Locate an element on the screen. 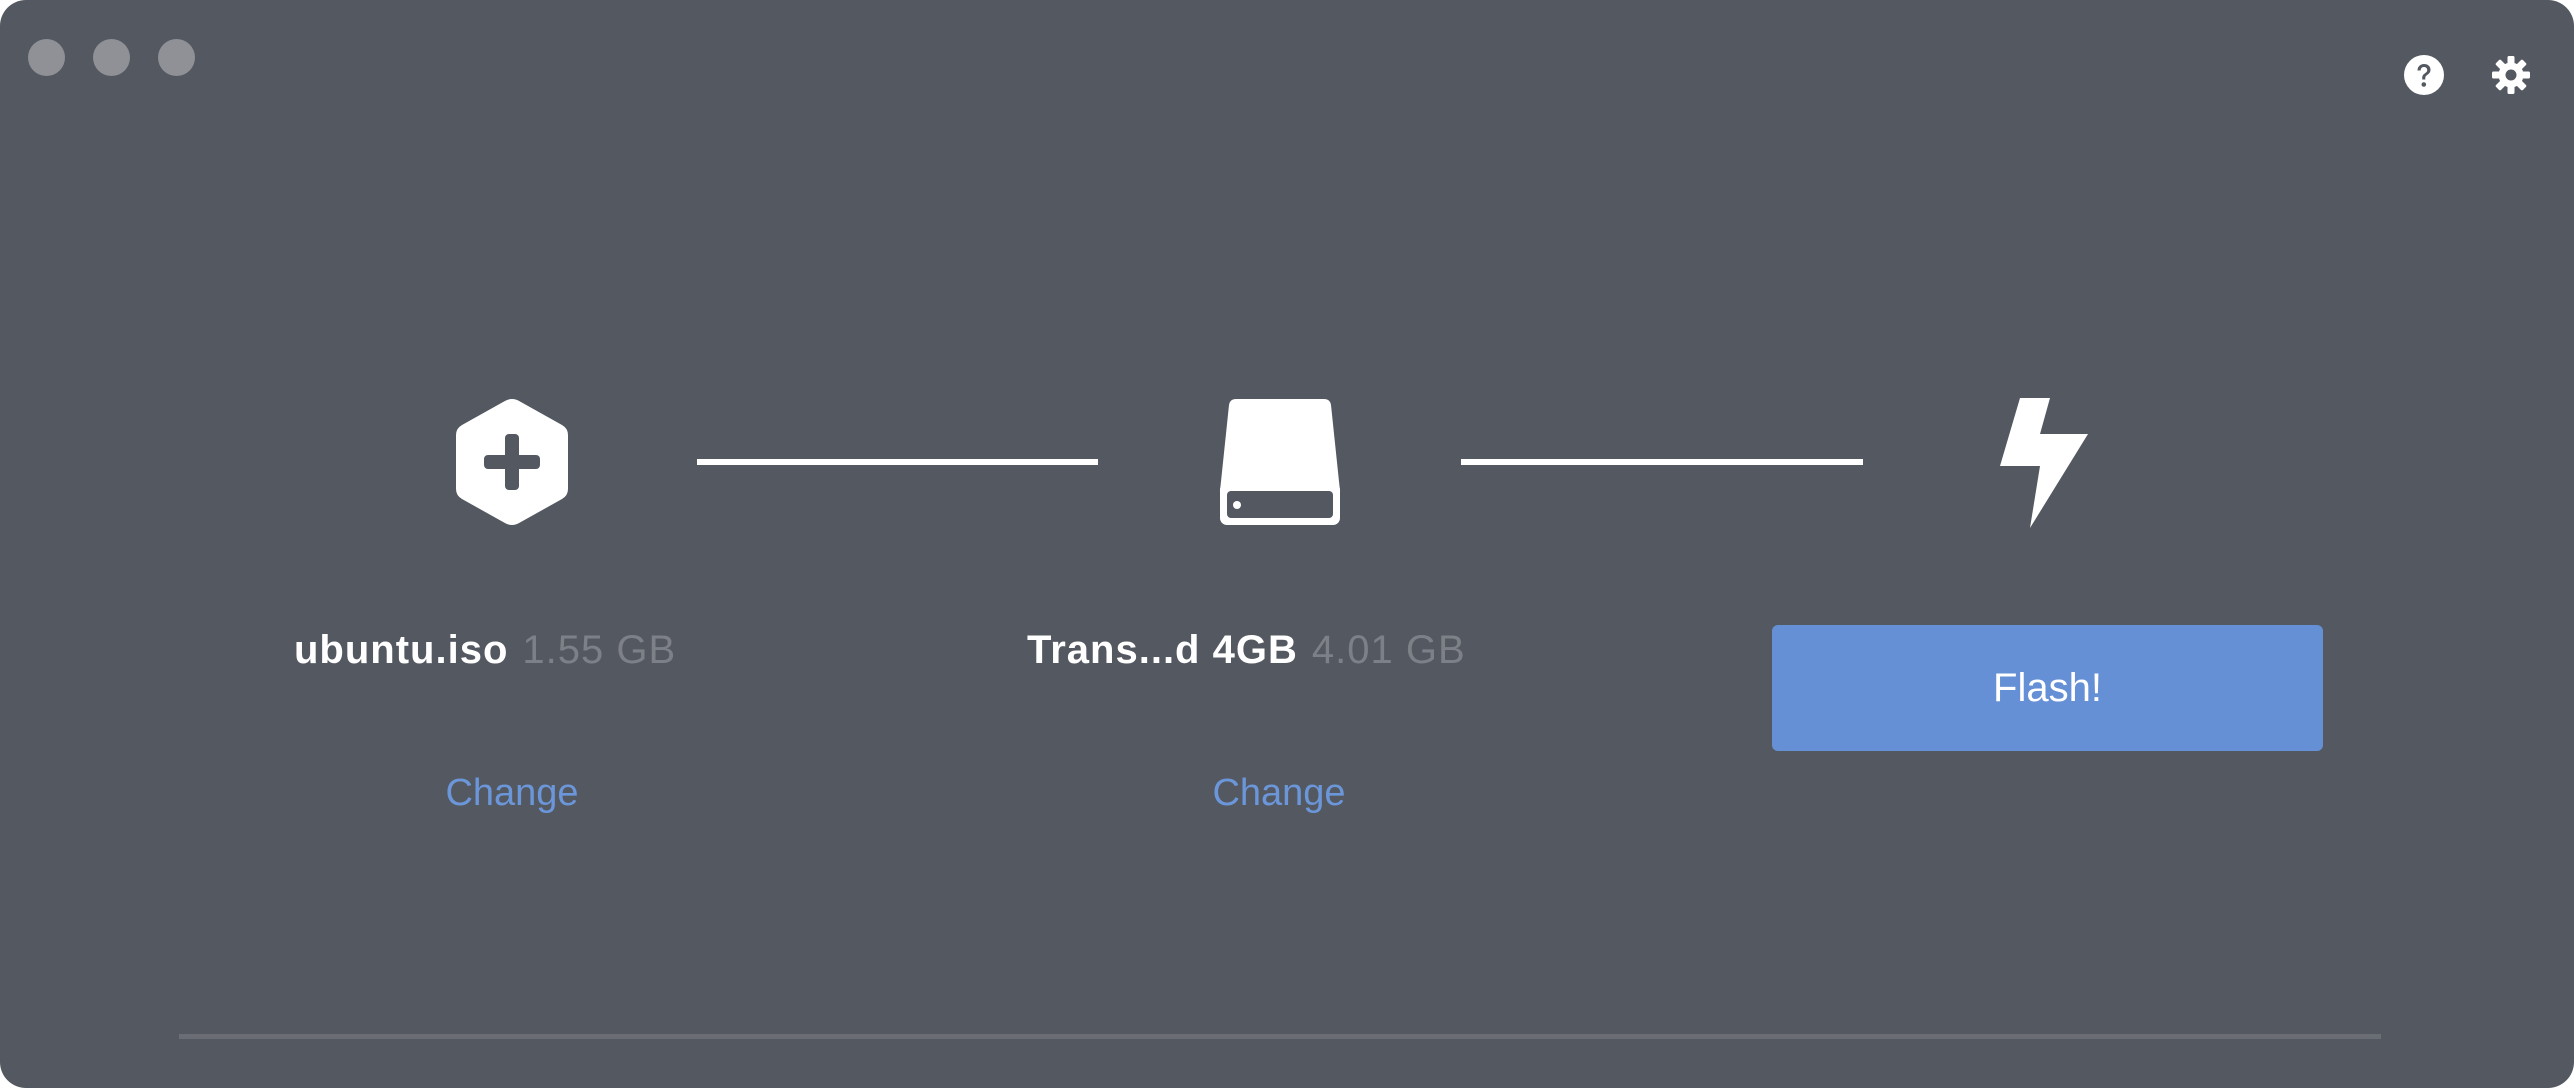 The image size is (2574, 1088). drive-name: Trans...d 4GB is located at coordinates (1162, 650).